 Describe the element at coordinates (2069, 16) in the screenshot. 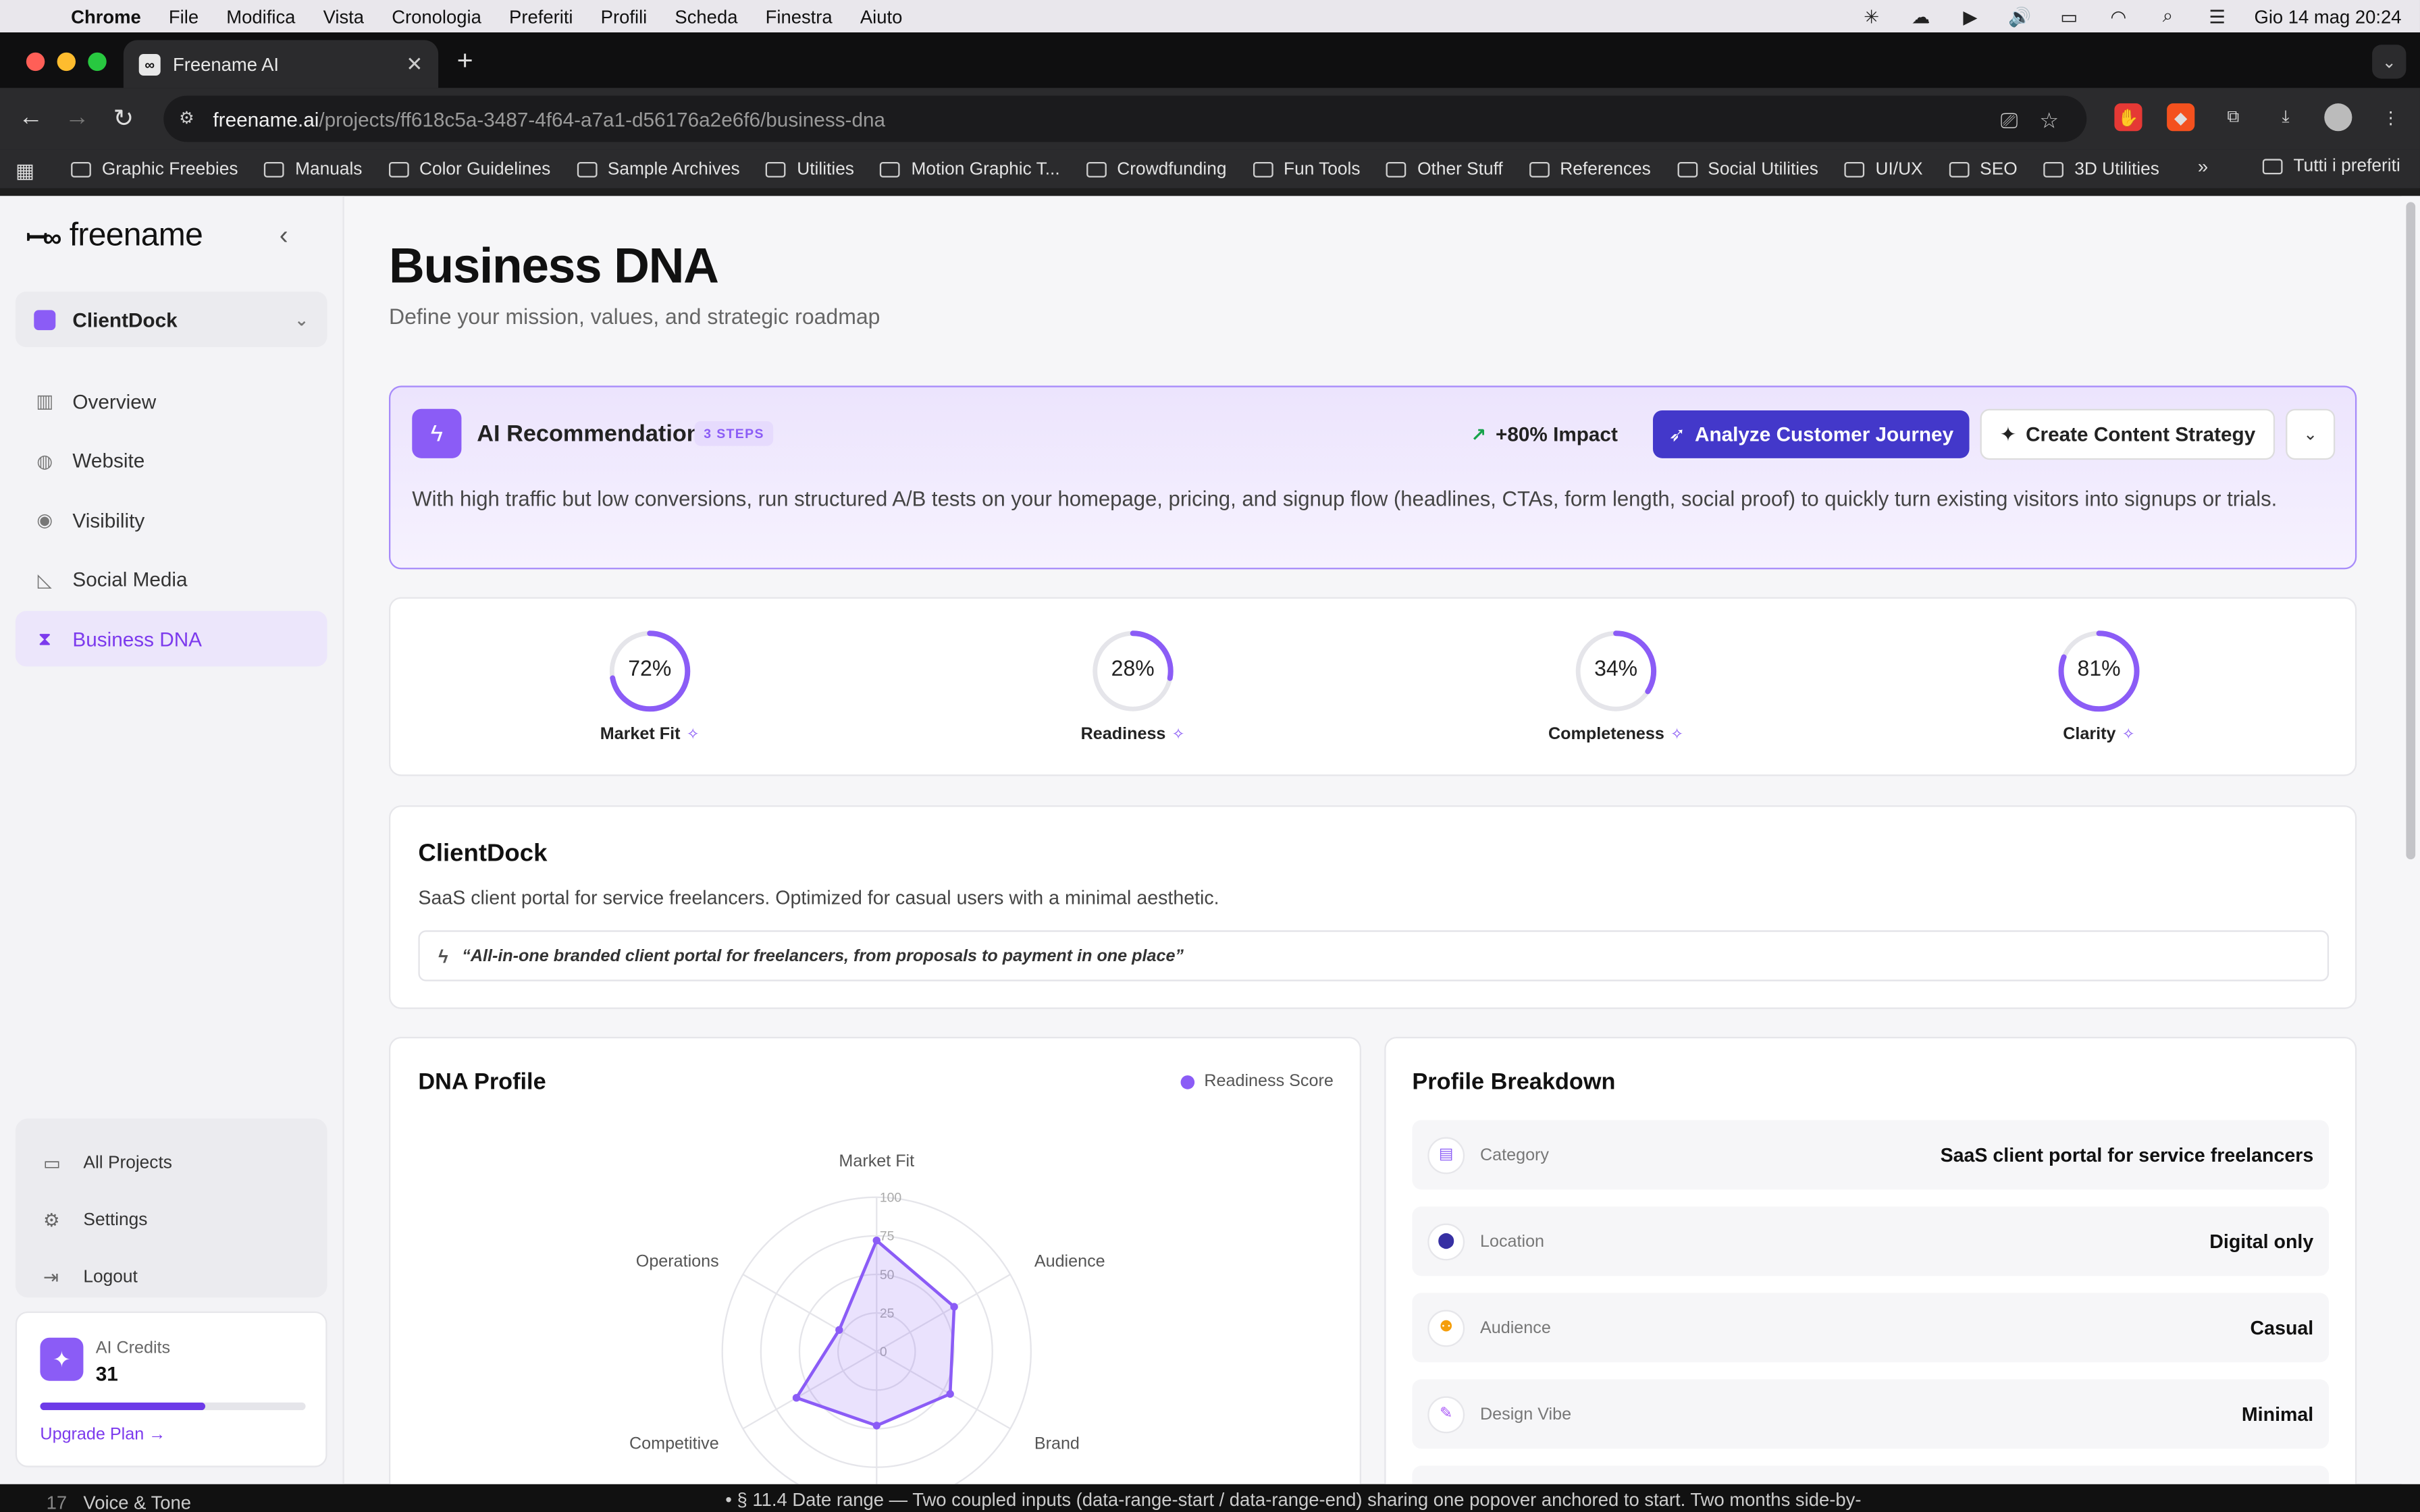

I see `battery-icon: ▭` at that location.